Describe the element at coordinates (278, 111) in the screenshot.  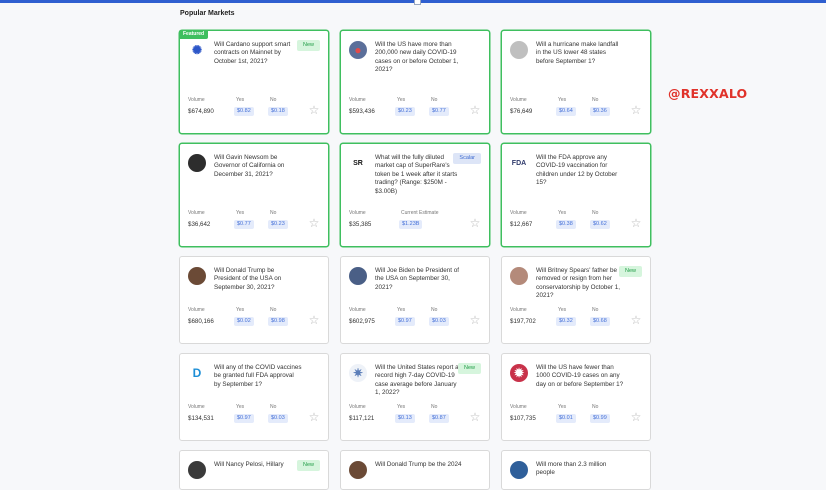
I see `no-price: $0.18` at that location.